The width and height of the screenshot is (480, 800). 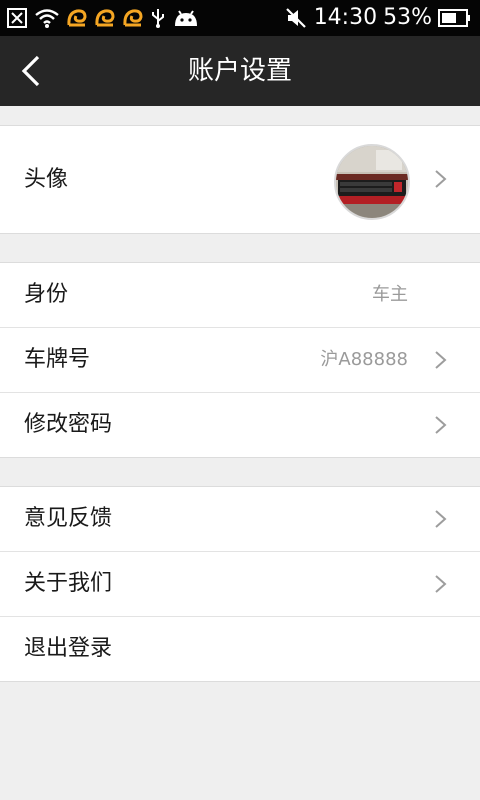 I want to click on plate-row: 车牌号 沪A88888, so click(x=240, y=360).